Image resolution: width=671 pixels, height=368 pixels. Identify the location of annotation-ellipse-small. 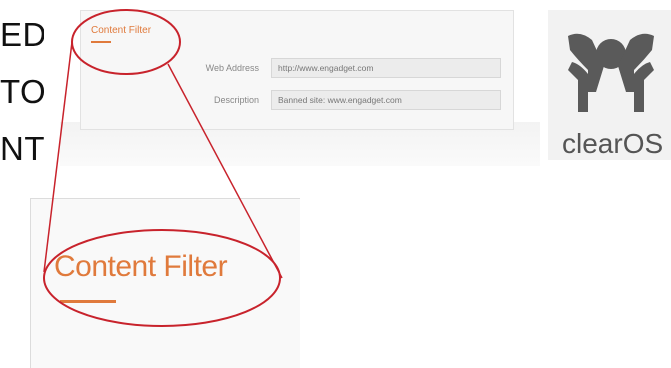
(126, 42).